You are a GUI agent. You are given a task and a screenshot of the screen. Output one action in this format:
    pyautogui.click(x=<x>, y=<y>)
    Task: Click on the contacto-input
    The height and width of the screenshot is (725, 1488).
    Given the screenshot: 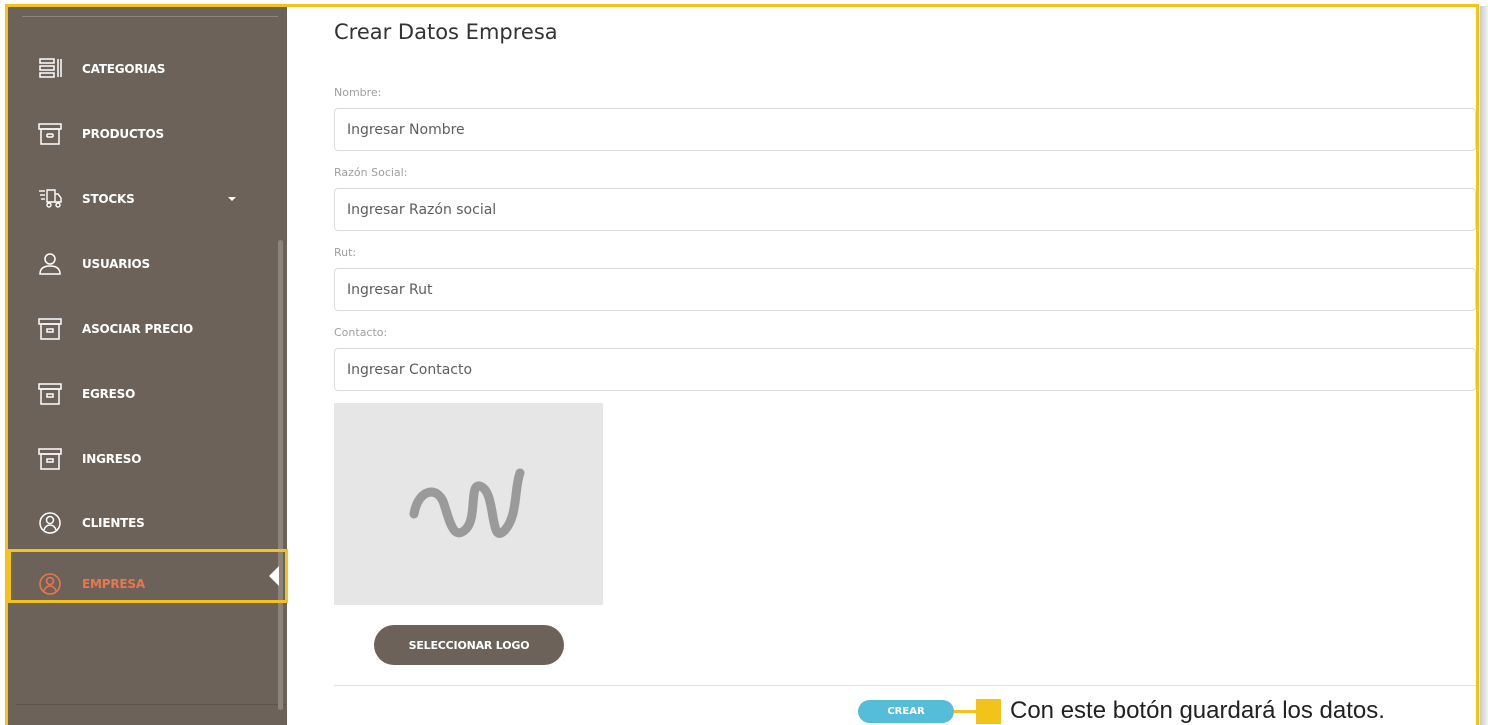 What is the action you would take?
    pyautogui.click(x=905, y=369)
    